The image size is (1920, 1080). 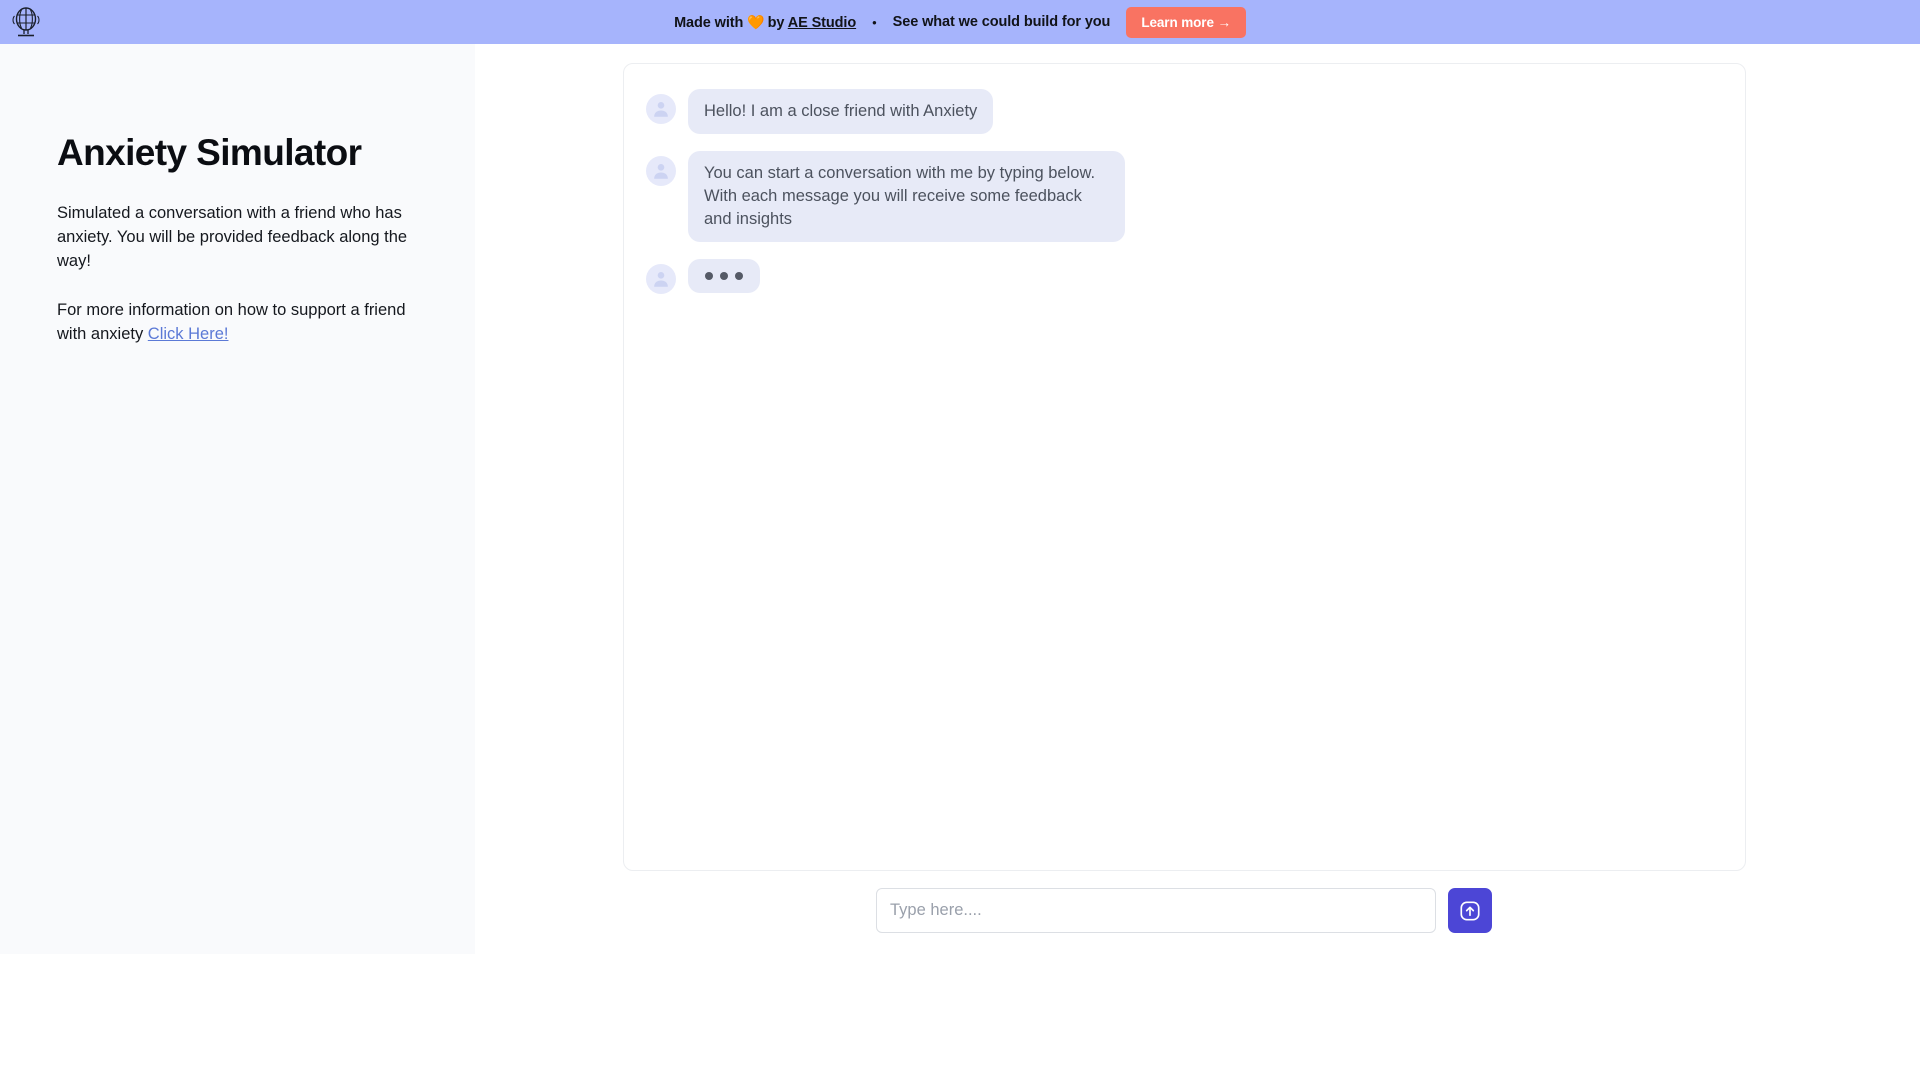 I want to click on send-button, so click(x=1470, y=910).